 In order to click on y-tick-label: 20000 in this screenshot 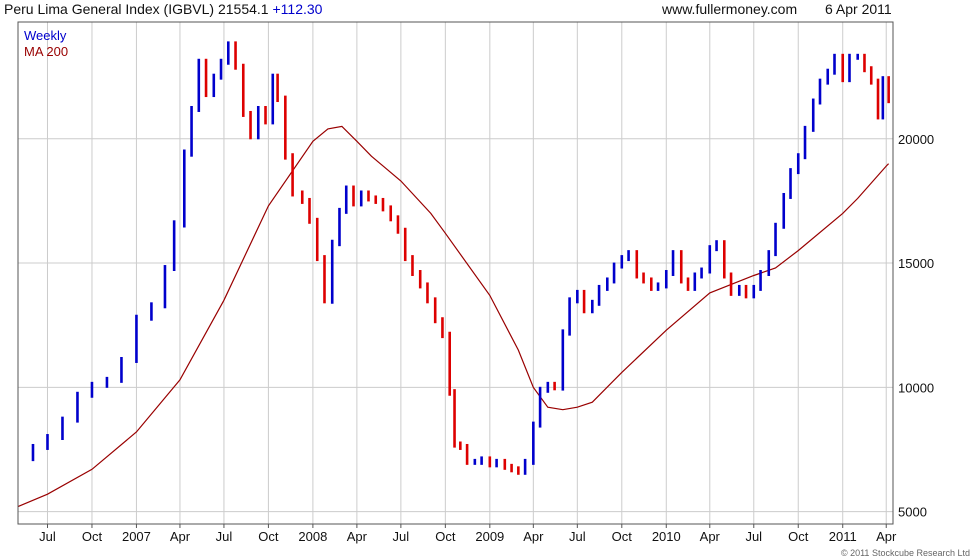, I will do `click(916, 139)`.